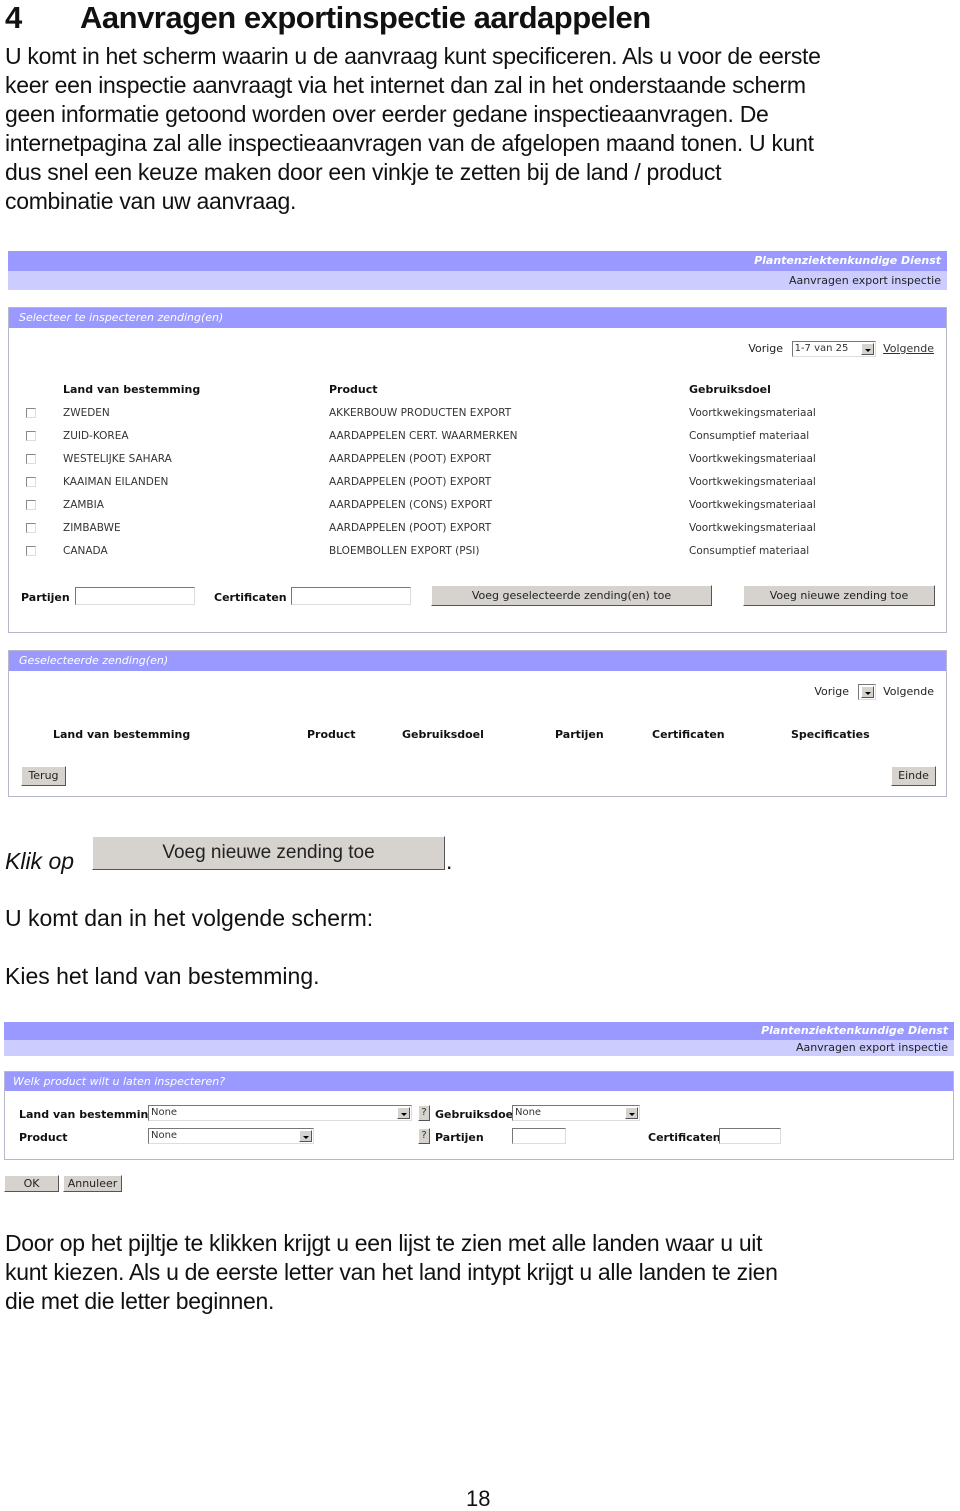 Image resolution: width=960 pixels, height=1511 pixels. Describe the element at coordinates (847, 260) in the screenshot. I see `org-name: Plantenziektenkundige Dienst` at that location.